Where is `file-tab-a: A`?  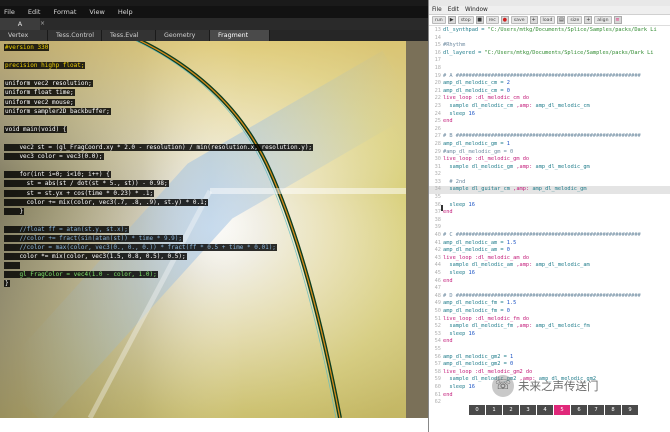 file-tab-a: A is located at coordinates (20, 24).